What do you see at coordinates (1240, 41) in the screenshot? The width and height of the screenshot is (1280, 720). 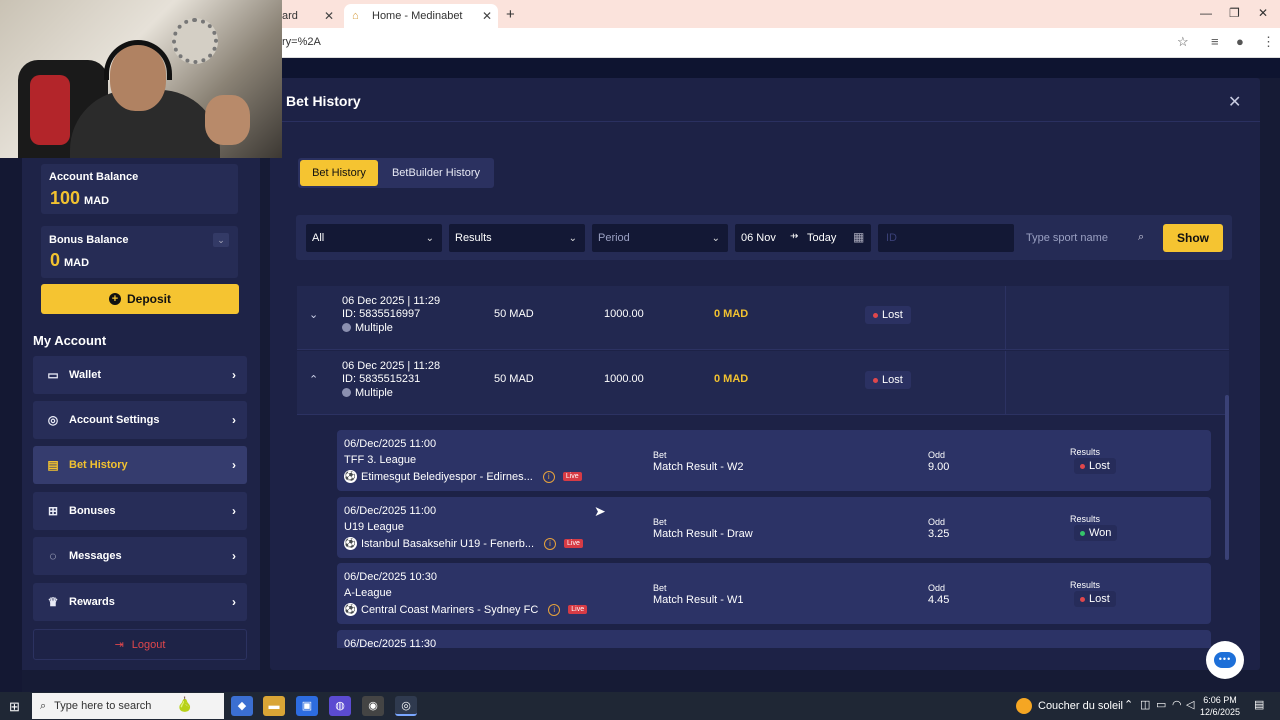 I see `profile-icon: ●` at bounding box center [1240, 41].